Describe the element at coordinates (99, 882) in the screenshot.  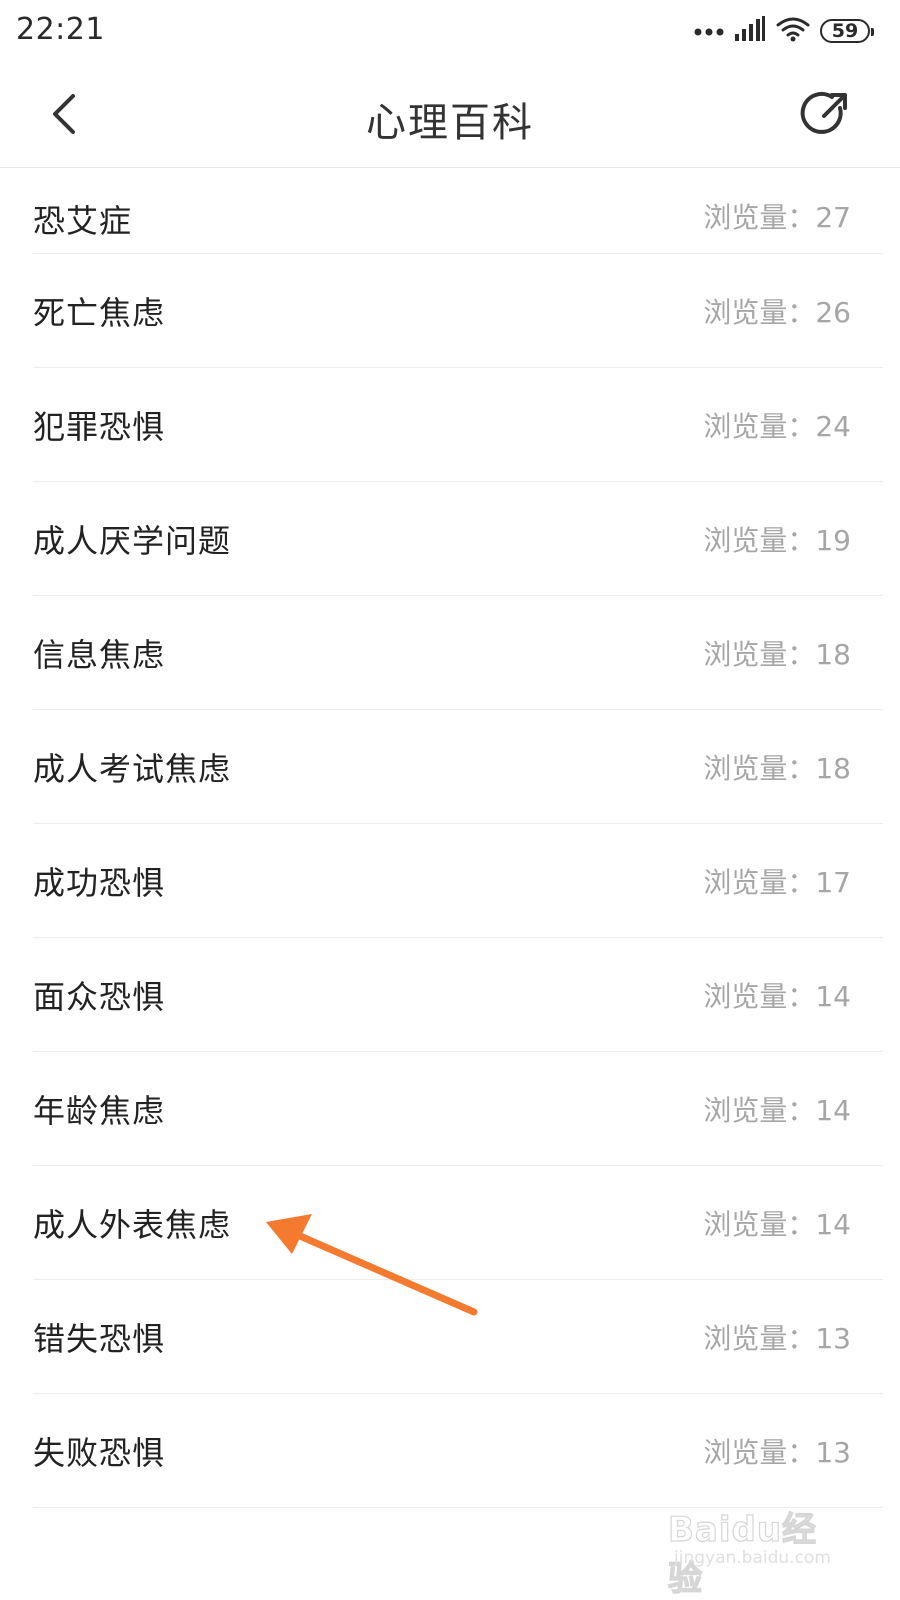
I see `item-title: 成功恐惧` at that location.